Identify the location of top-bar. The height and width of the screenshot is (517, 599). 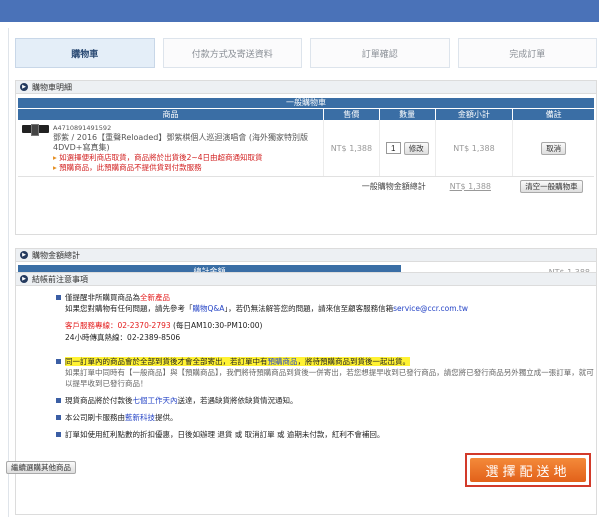
(299, 11).